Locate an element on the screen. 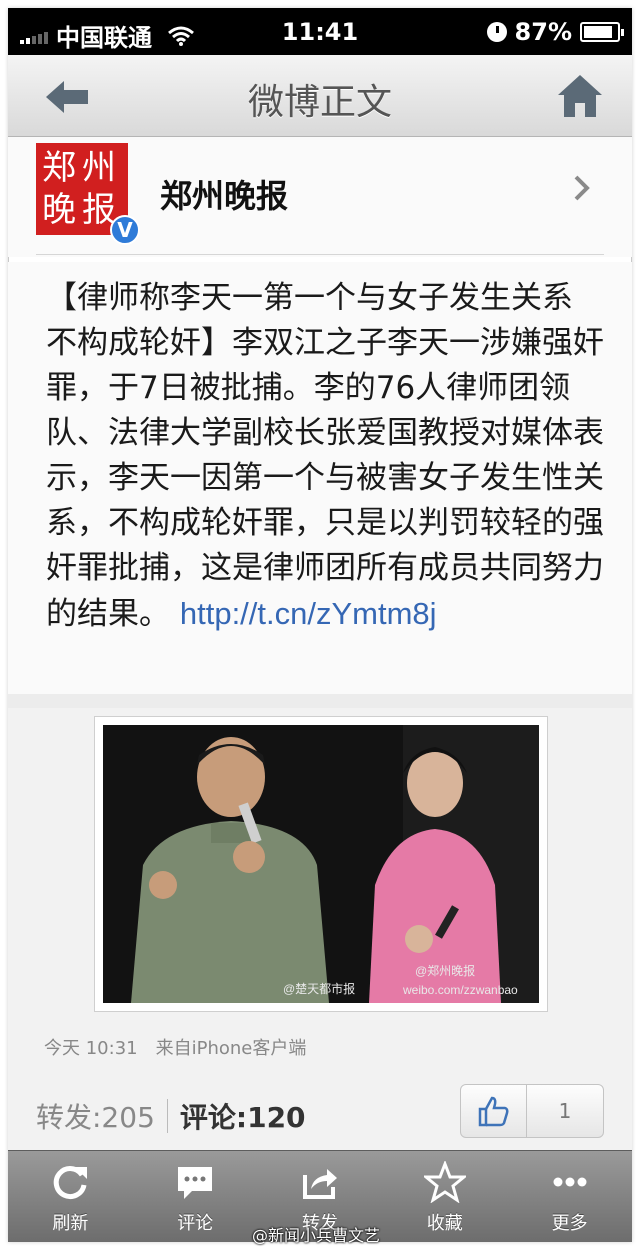 The image size is (640, 1250). photo-watermark-left: @楚天都市报 is located at coordinates (319, 989).